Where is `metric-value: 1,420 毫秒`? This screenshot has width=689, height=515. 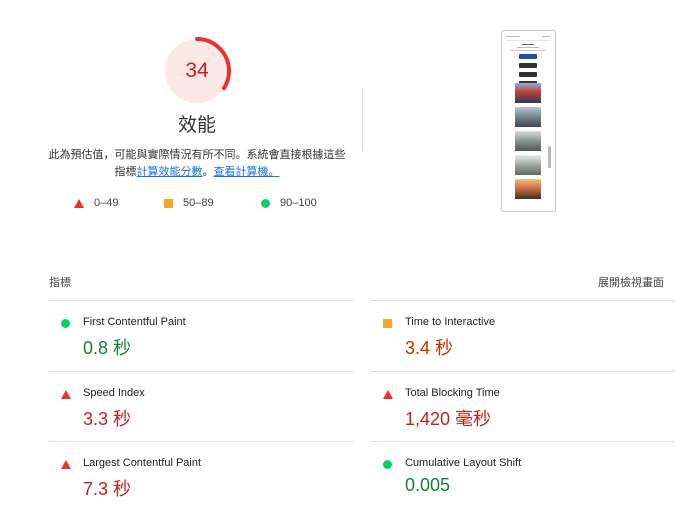 metric-value: 1,420 毫秒 is located at coordinates (448, 419).